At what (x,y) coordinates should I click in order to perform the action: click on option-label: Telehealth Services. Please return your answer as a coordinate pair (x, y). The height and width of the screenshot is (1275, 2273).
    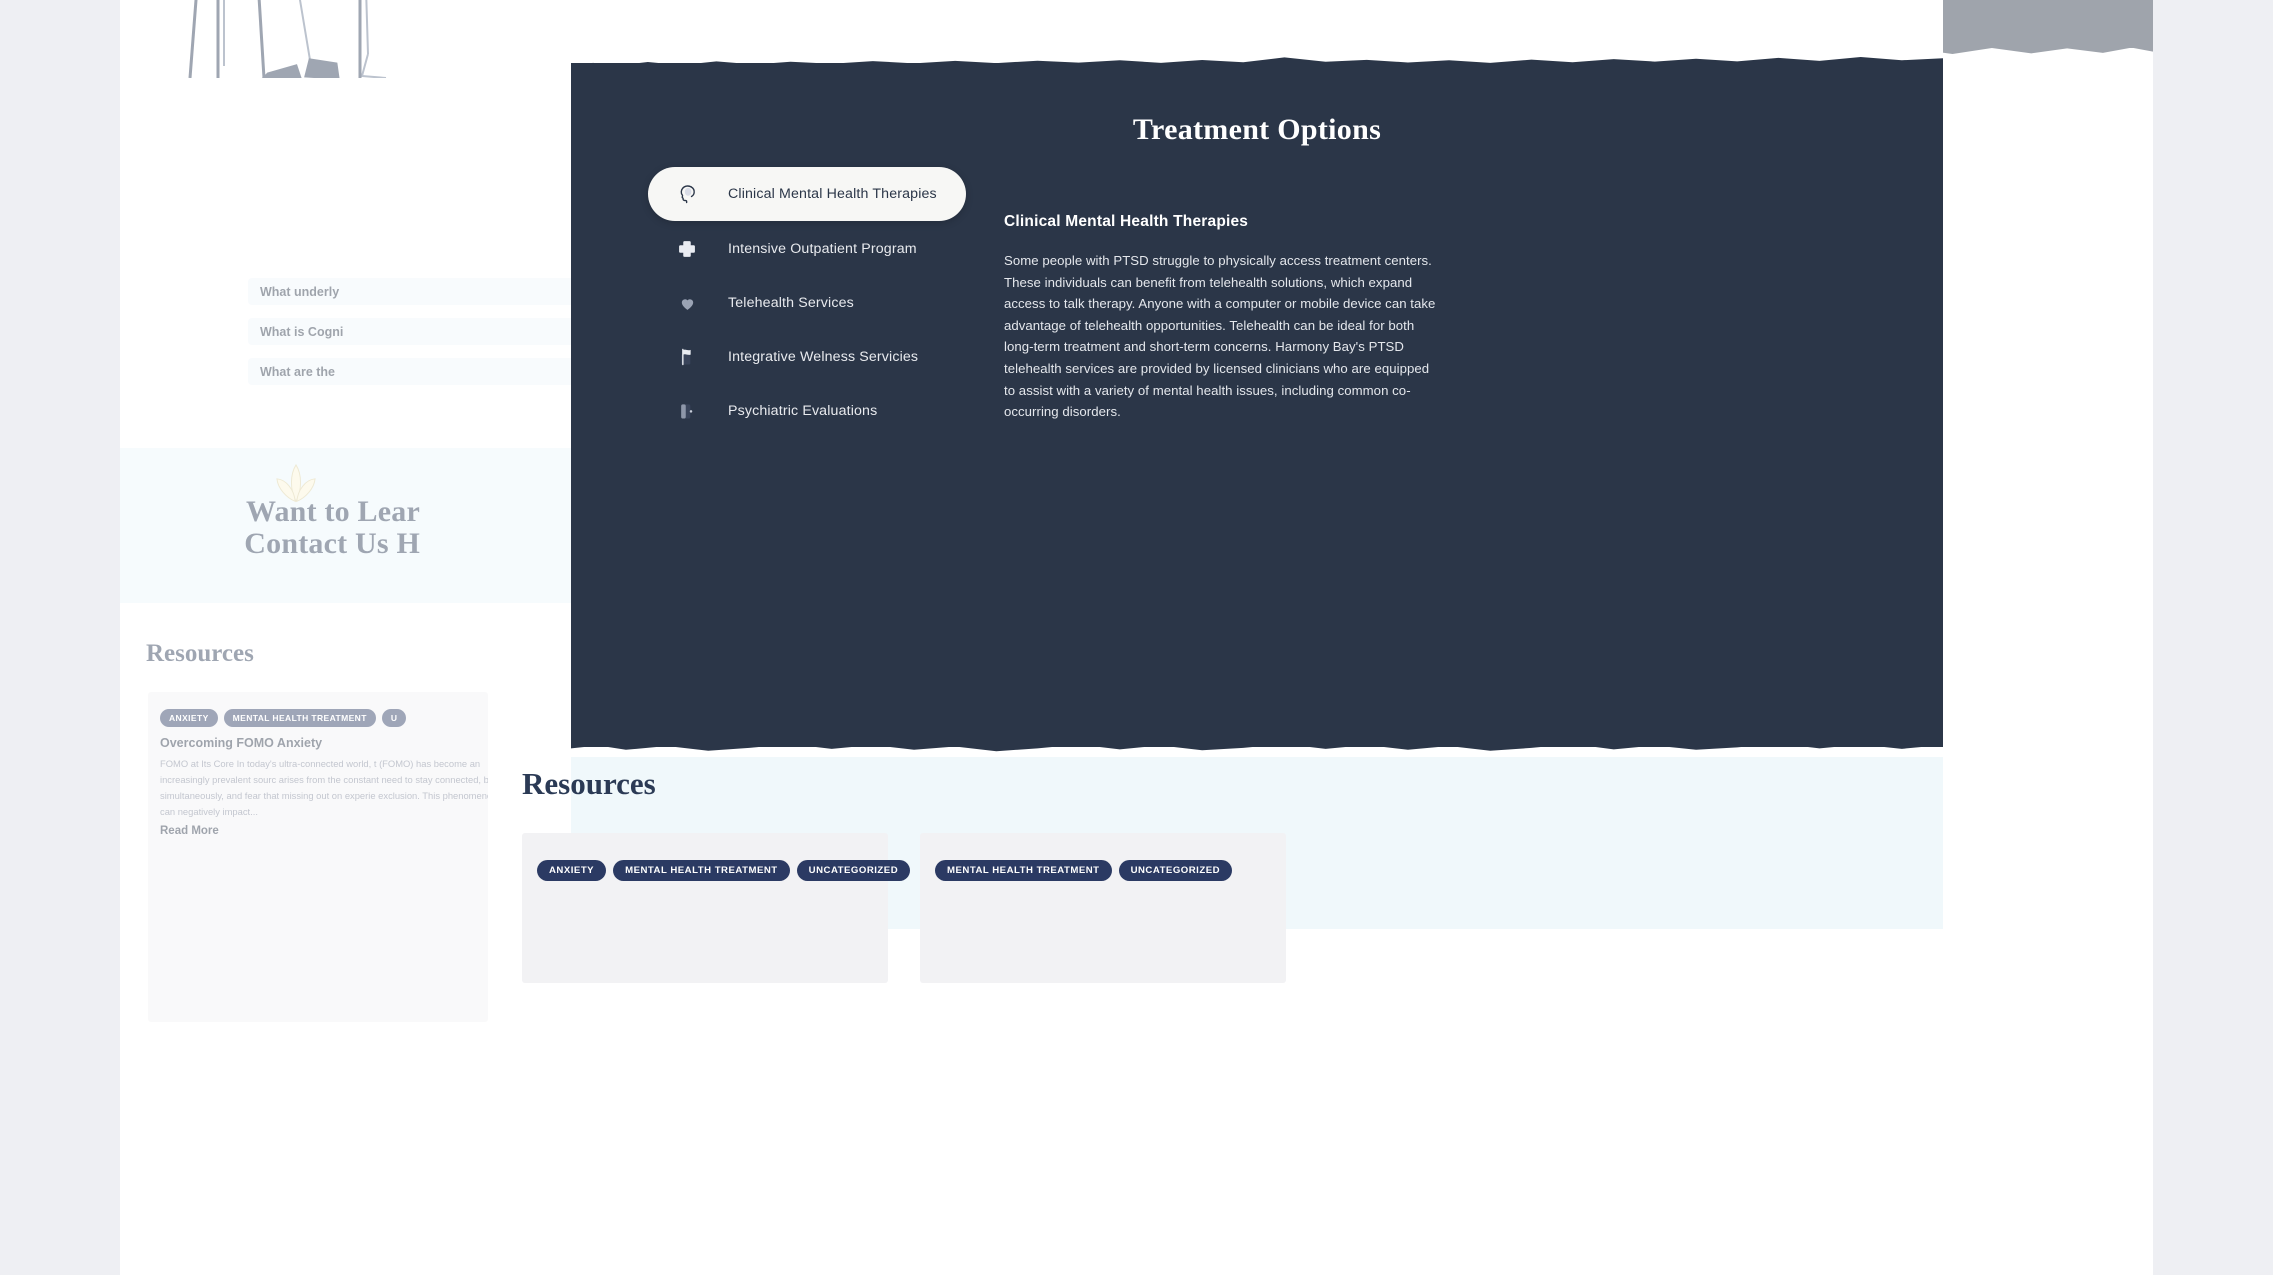
    Looking at the image, I should click on (791, 303).